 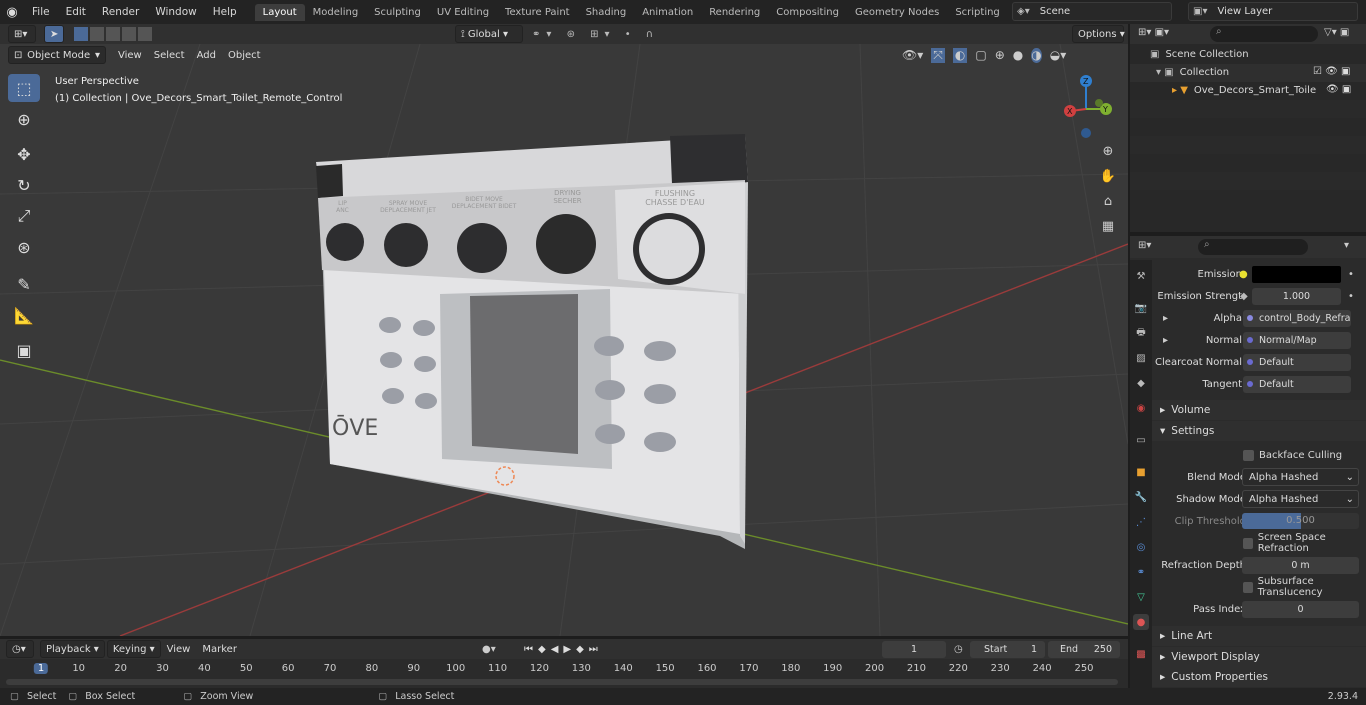 What do you see at coordinates (130, 55) in the screenshot?
I see `menu-view: View` at bounding box center [130, 55].